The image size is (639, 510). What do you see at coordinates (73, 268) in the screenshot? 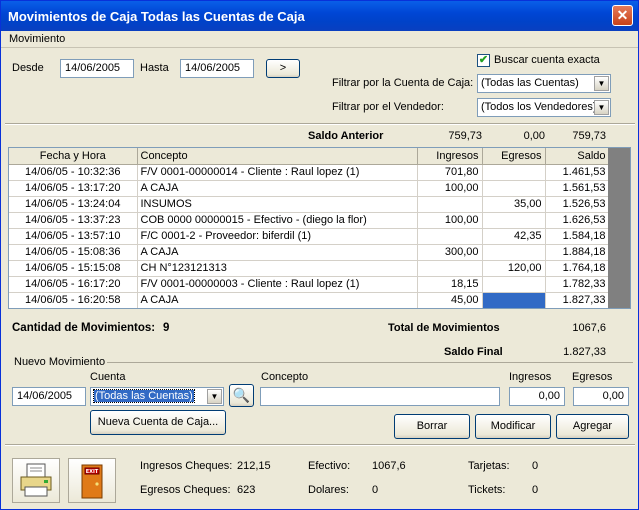
I see `cell-fecha: 14/06/05 - 15:15:08` at bounding box center [73, 268].